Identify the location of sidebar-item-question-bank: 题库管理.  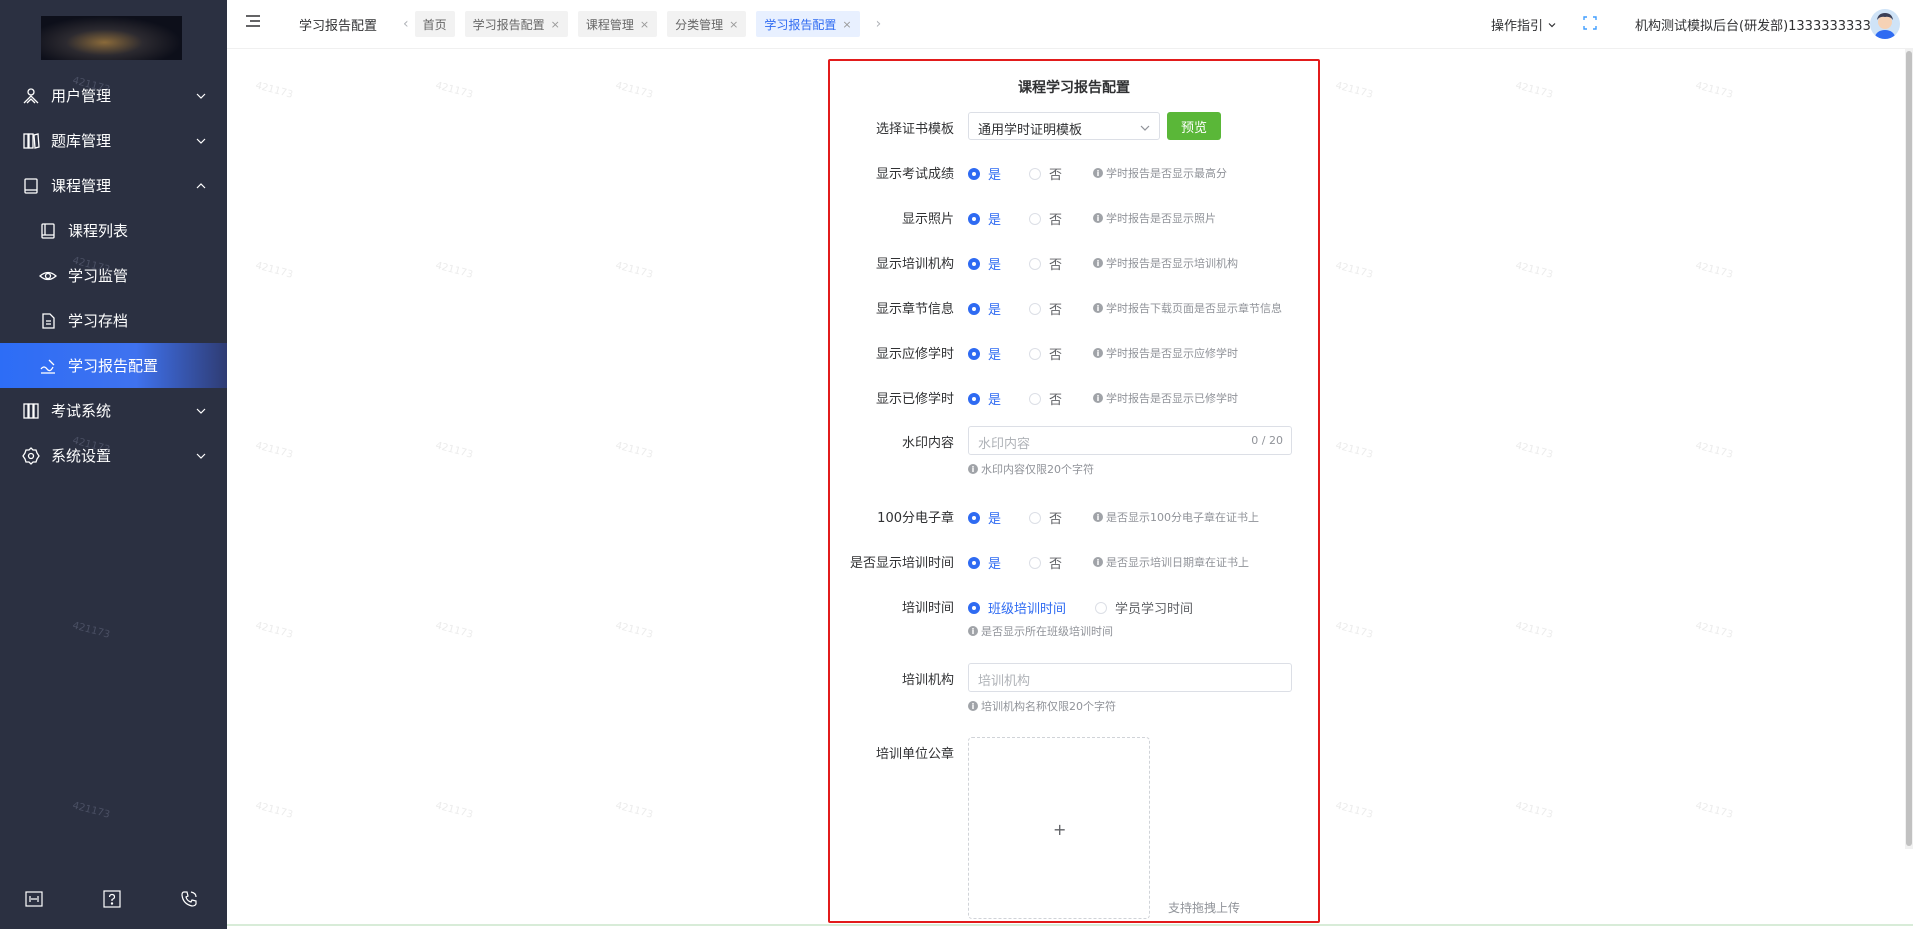
(113, 140).